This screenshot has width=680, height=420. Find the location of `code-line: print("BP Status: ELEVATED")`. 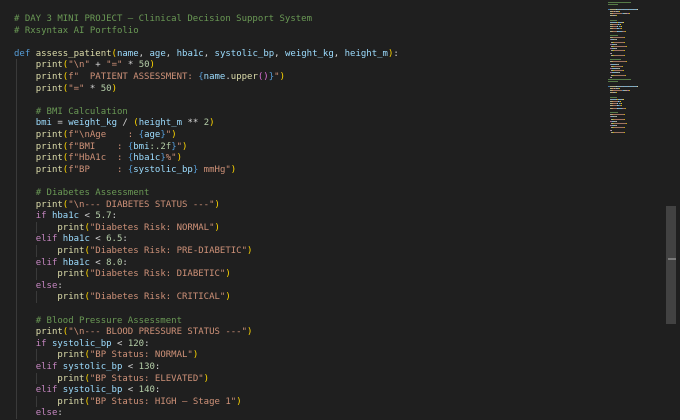

code-line: print("BP Status: ELEVATED") is located at coordinates (111, 379).